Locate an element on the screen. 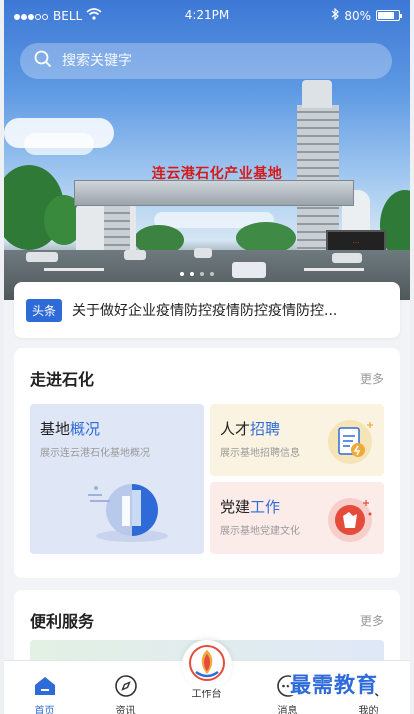 The image size is (414, 714). tile-base-overview: 基地概况 展示连云港石化基地概况 is located at coordinates (117, 479).